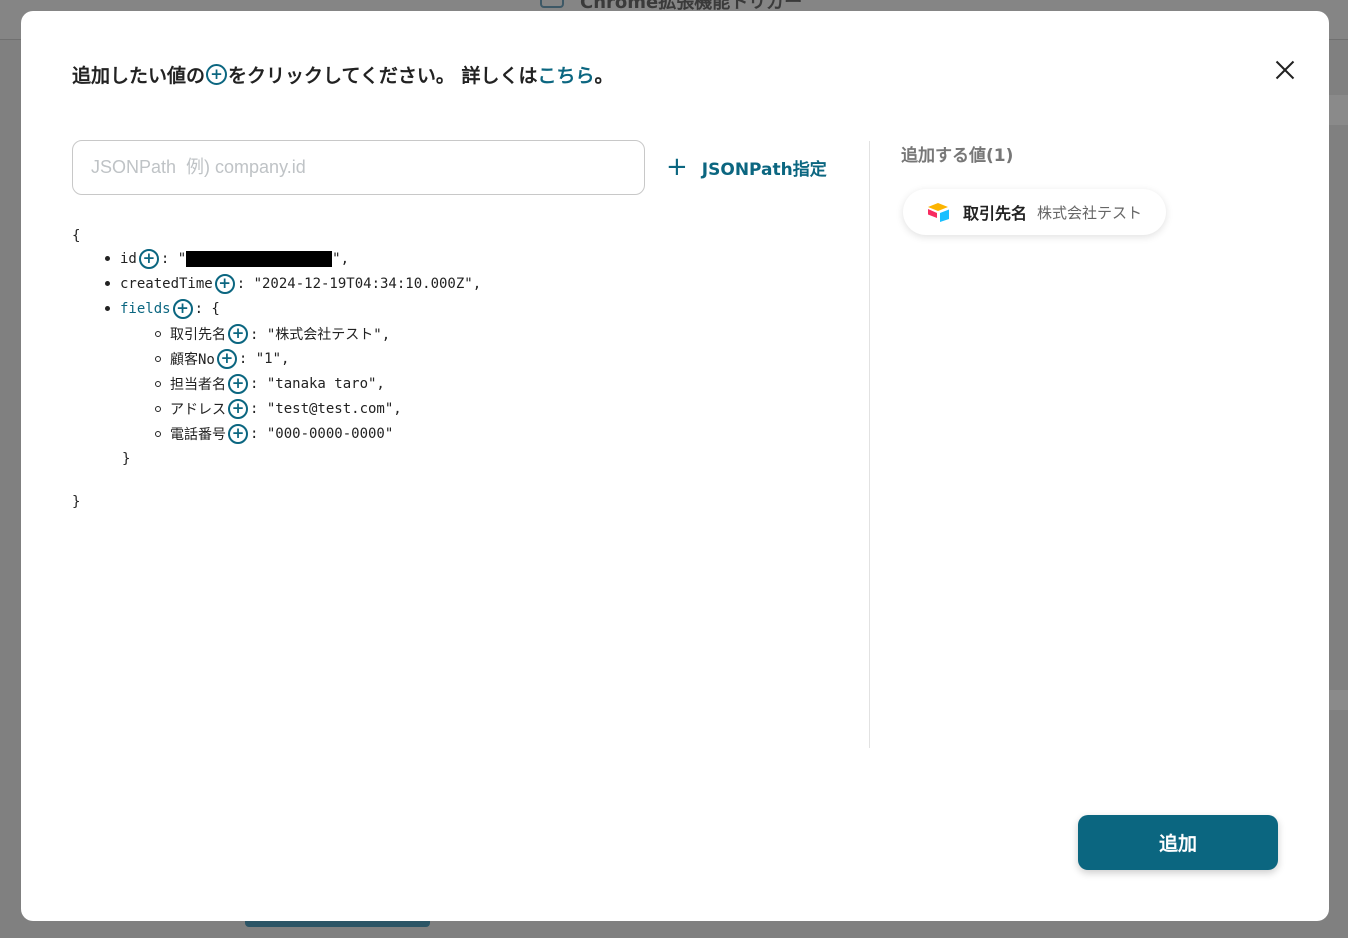 Image resolution: width=1348 pixels, height=938 pixels. What do you see at coordinates (322, 433) in the screenshot?
I see `json-value: : "000-0000-0000"` at bounding box center [322, 433].